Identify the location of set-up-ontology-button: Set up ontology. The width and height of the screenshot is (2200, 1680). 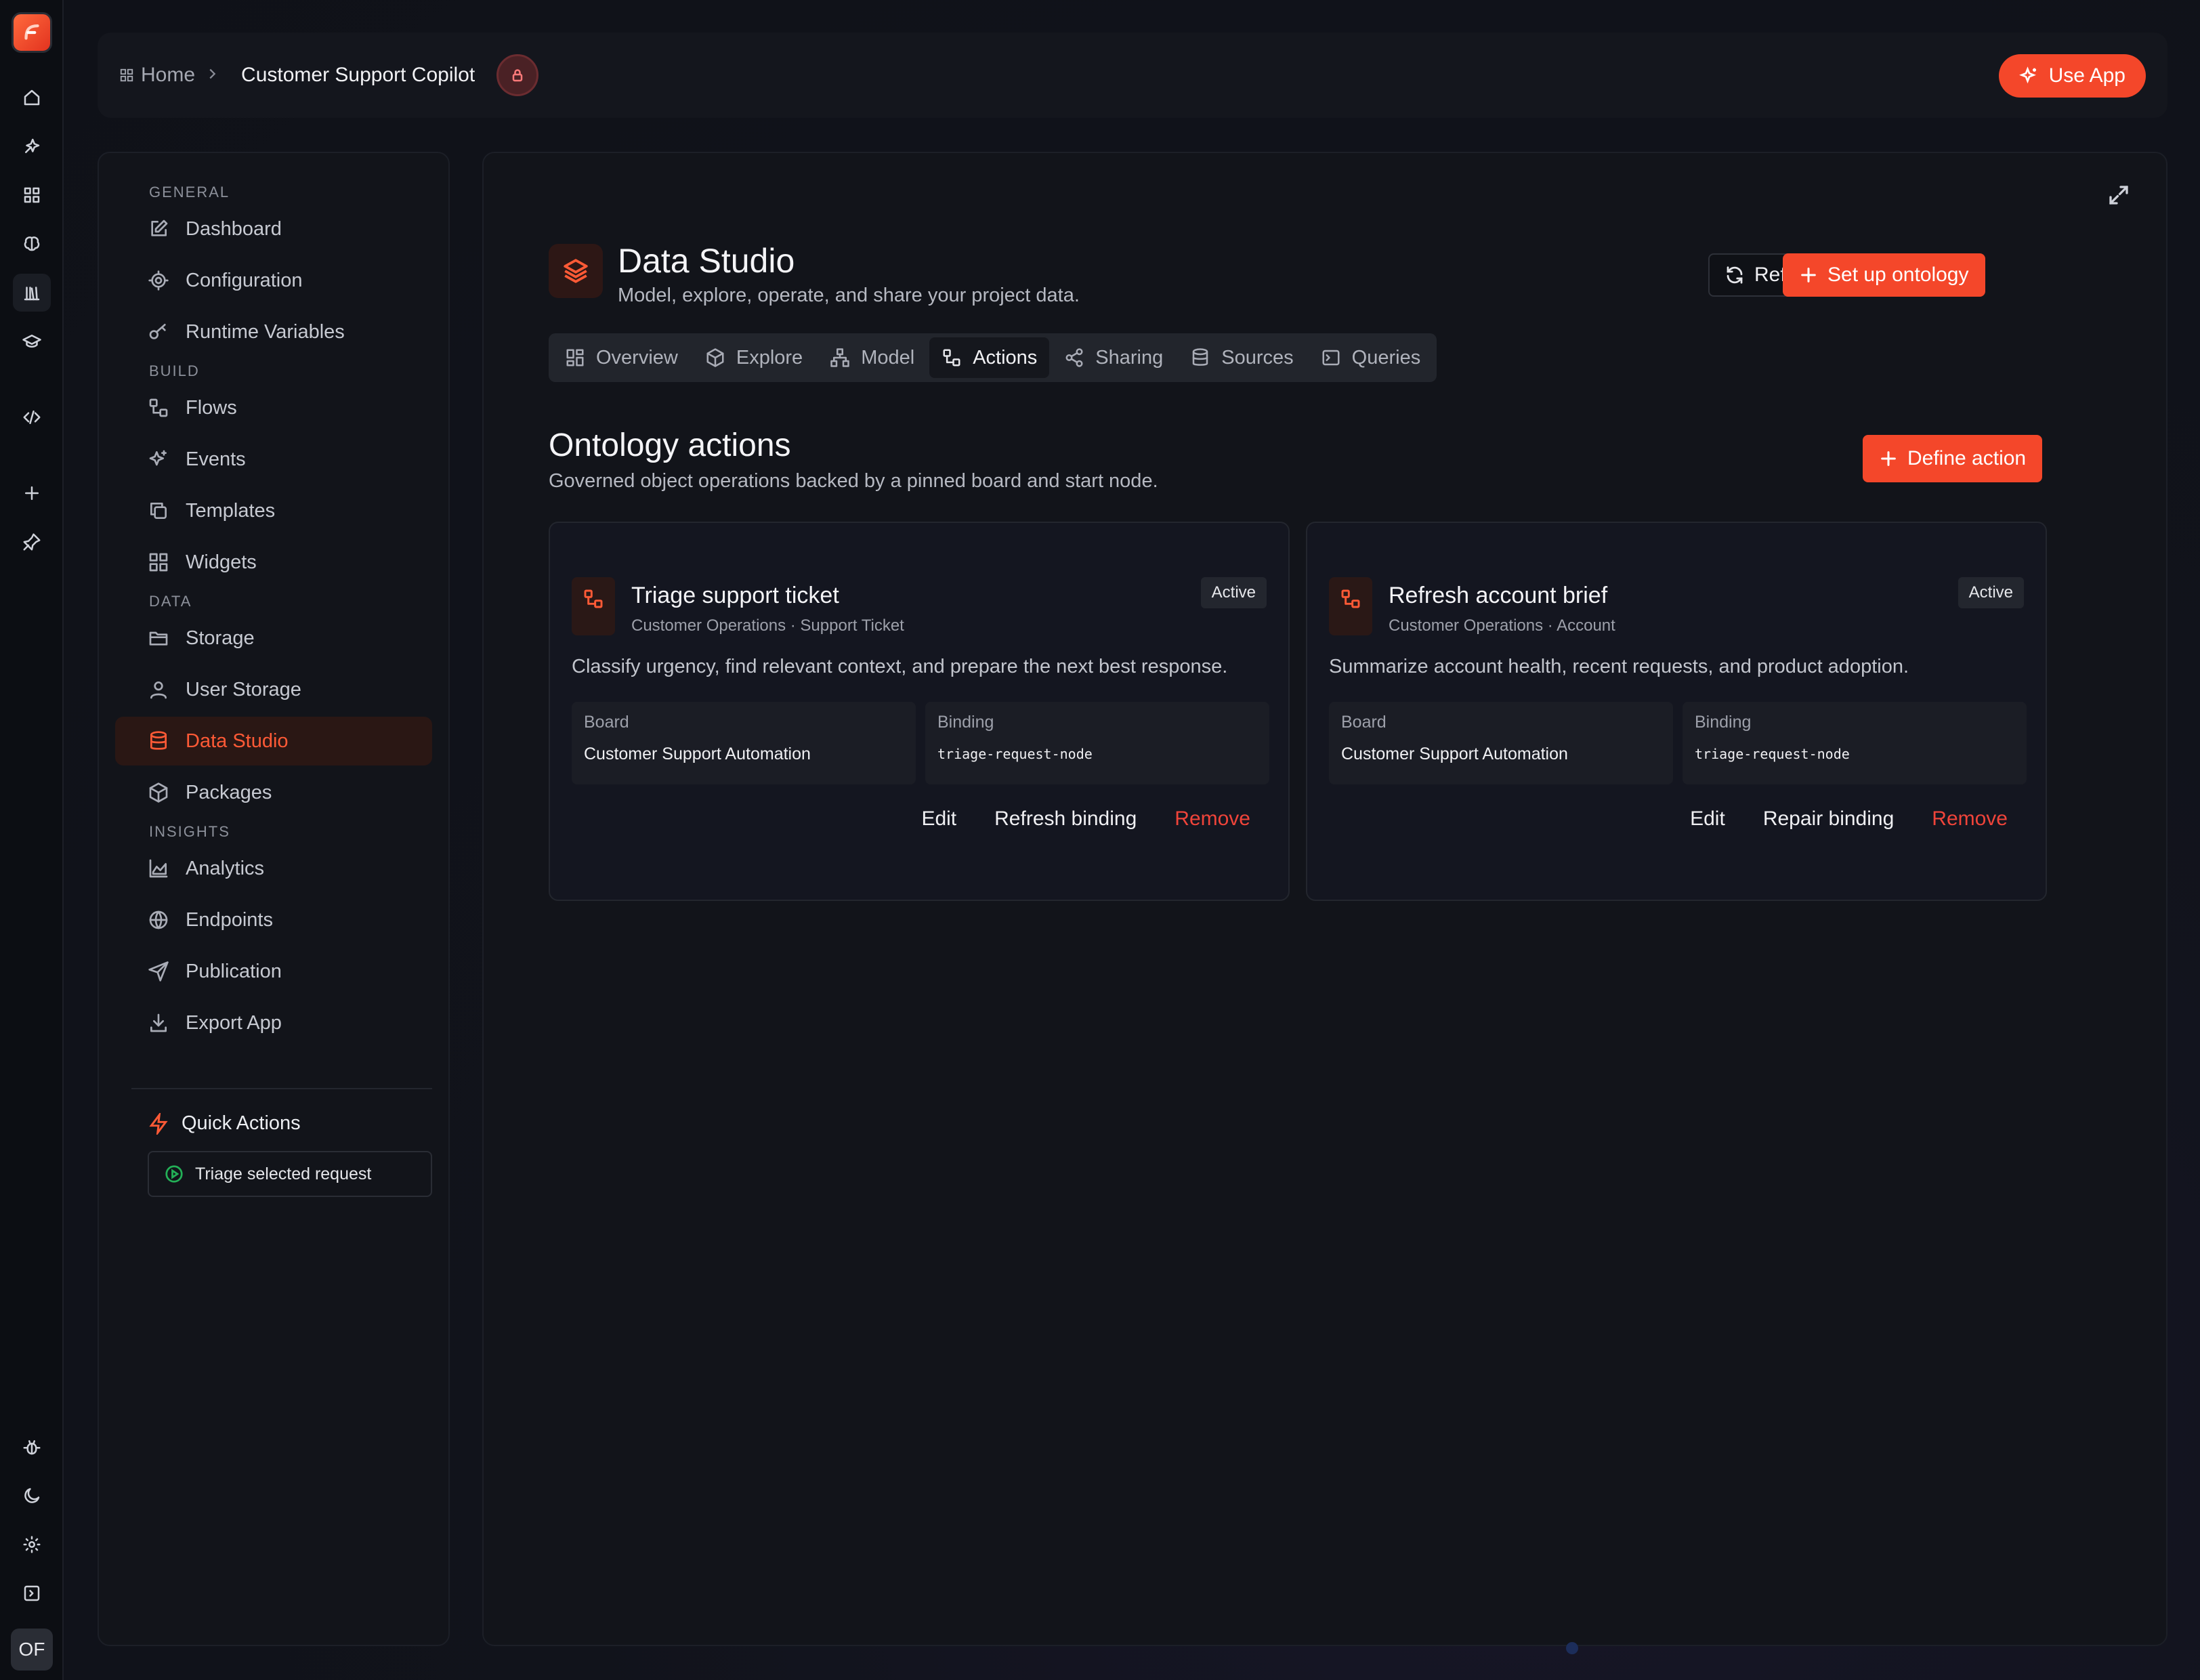
(1884, 275).